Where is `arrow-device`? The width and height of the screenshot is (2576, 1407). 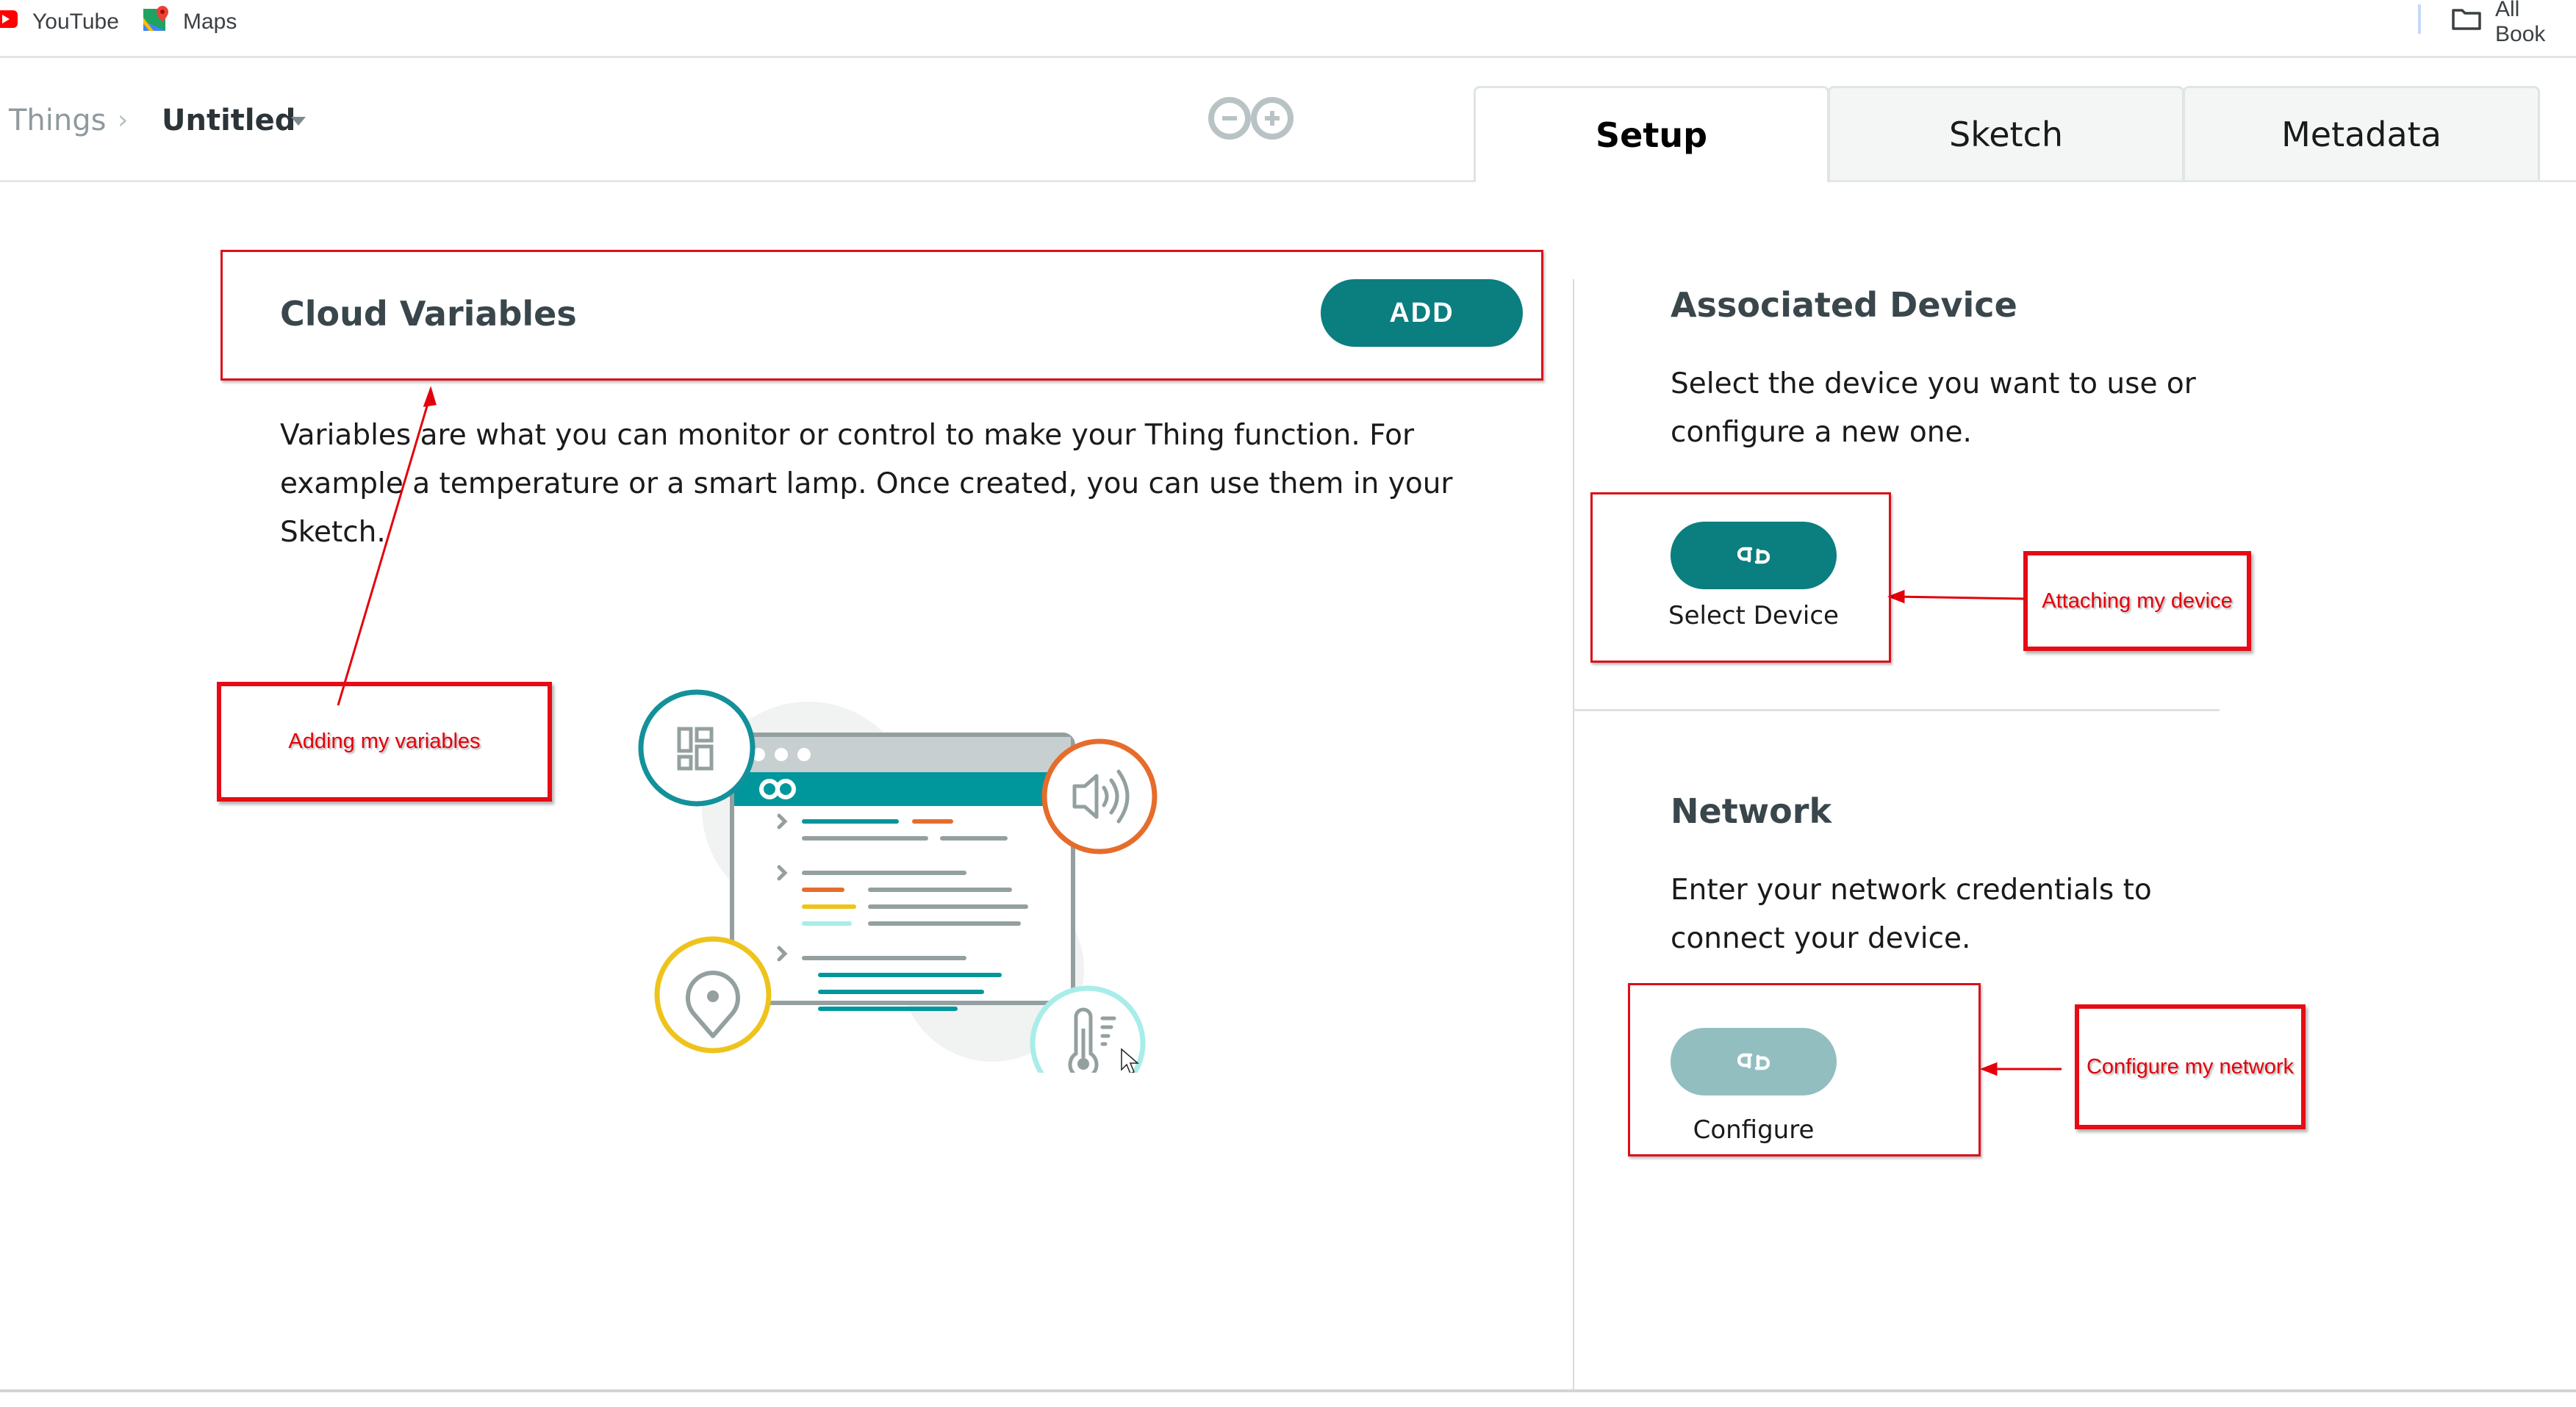
arrow-device is located at coordinates (1957, 596).